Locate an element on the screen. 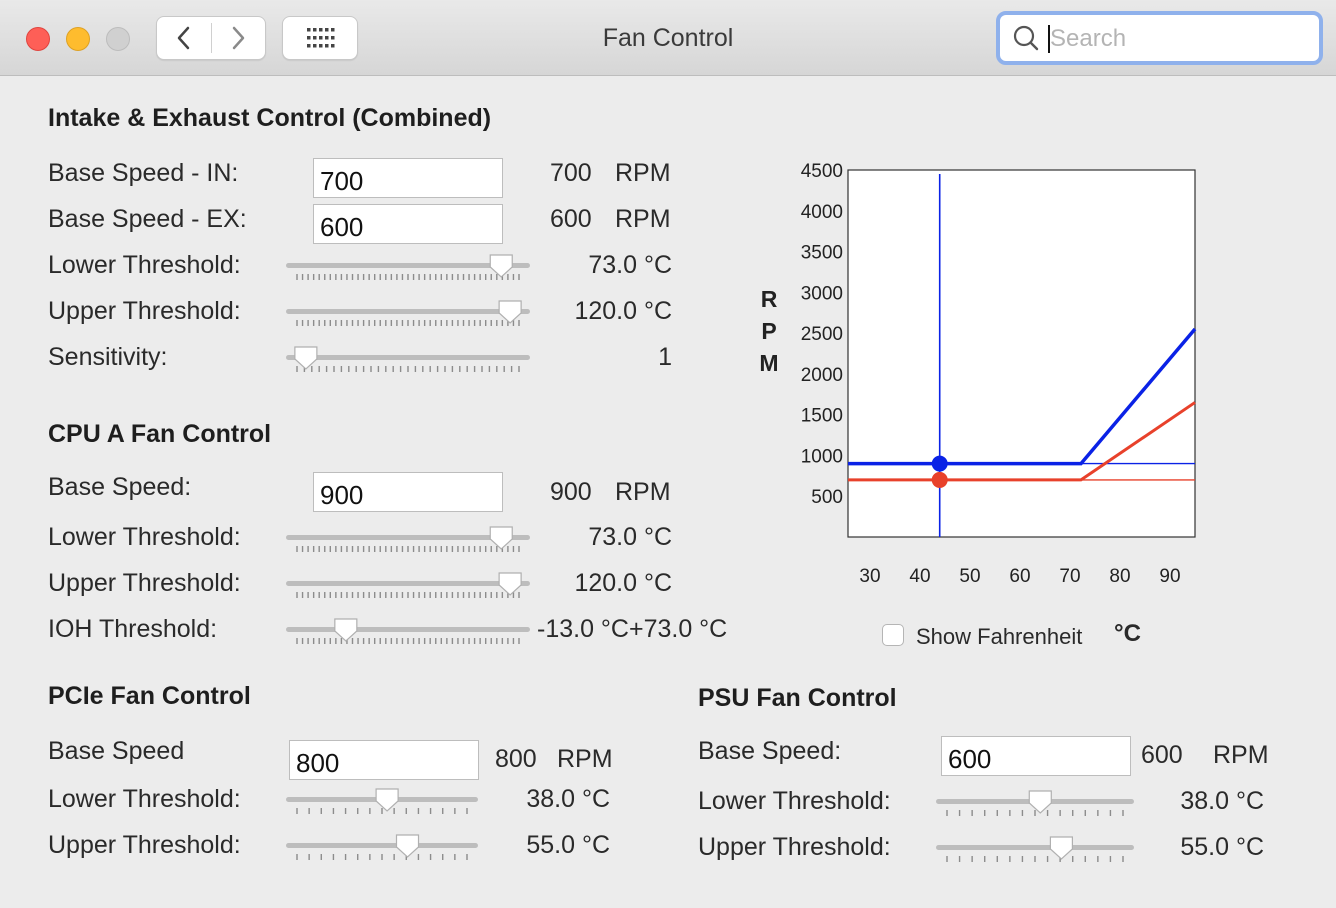  section-title-psu: PSU Fan Control is located at coordinates (797, 698).